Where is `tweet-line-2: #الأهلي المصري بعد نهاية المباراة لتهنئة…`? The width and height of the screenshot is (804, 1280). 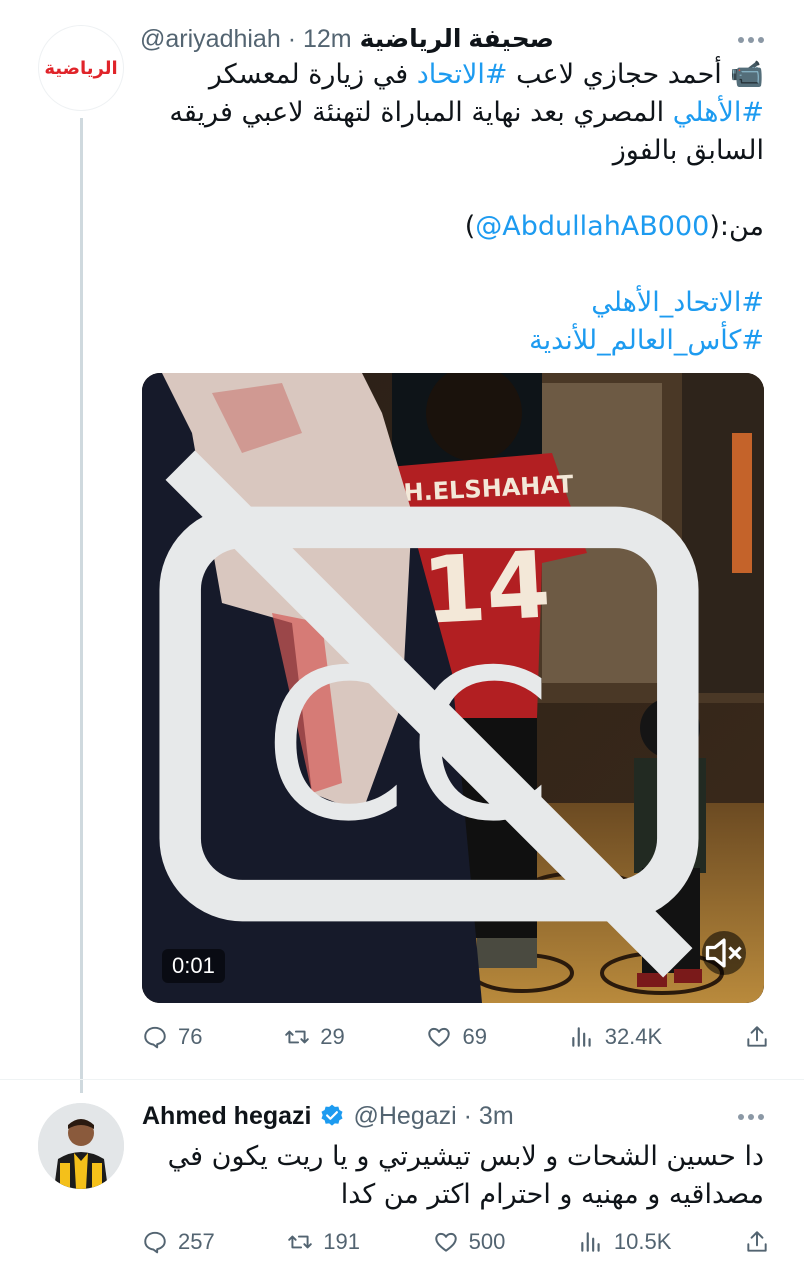 tweet-line-2: #الأهلي المصري بعد نهاية المباراة لتهنئة… is located at coordinates (466, 112).